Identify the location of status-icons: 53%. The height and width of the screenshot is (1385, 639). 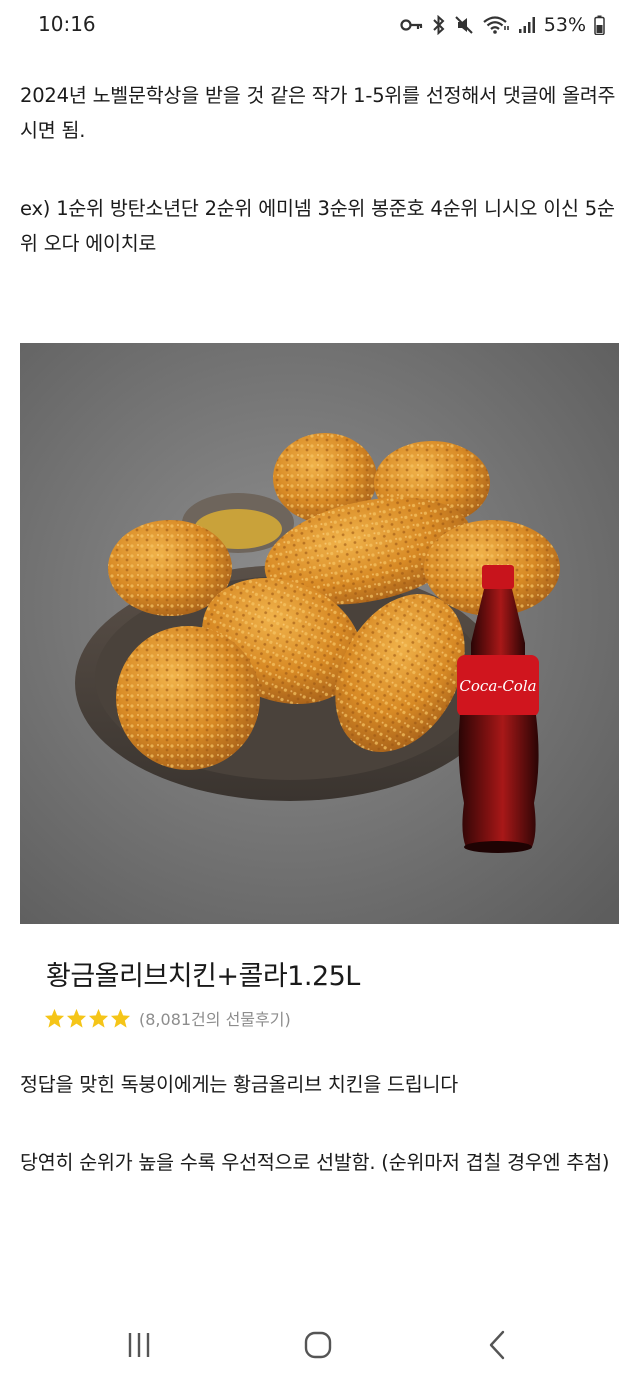
(502, 25).